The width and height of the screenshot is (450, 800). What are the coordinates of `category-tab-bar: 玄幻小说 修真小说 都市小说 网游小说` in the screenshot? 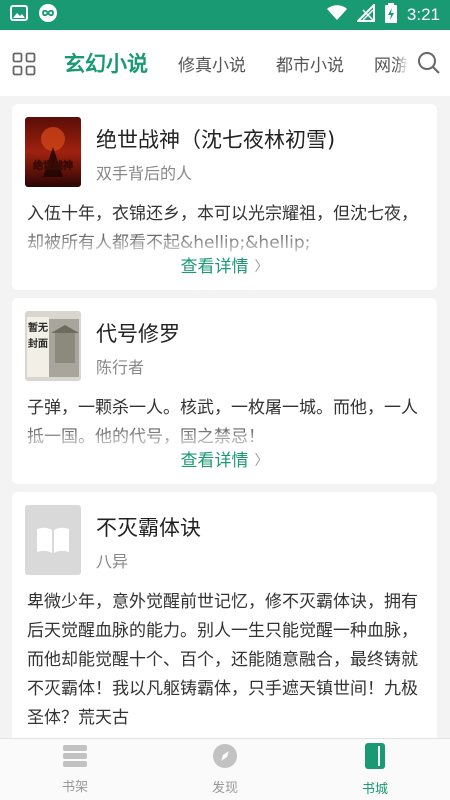 It's located at (225, 63).